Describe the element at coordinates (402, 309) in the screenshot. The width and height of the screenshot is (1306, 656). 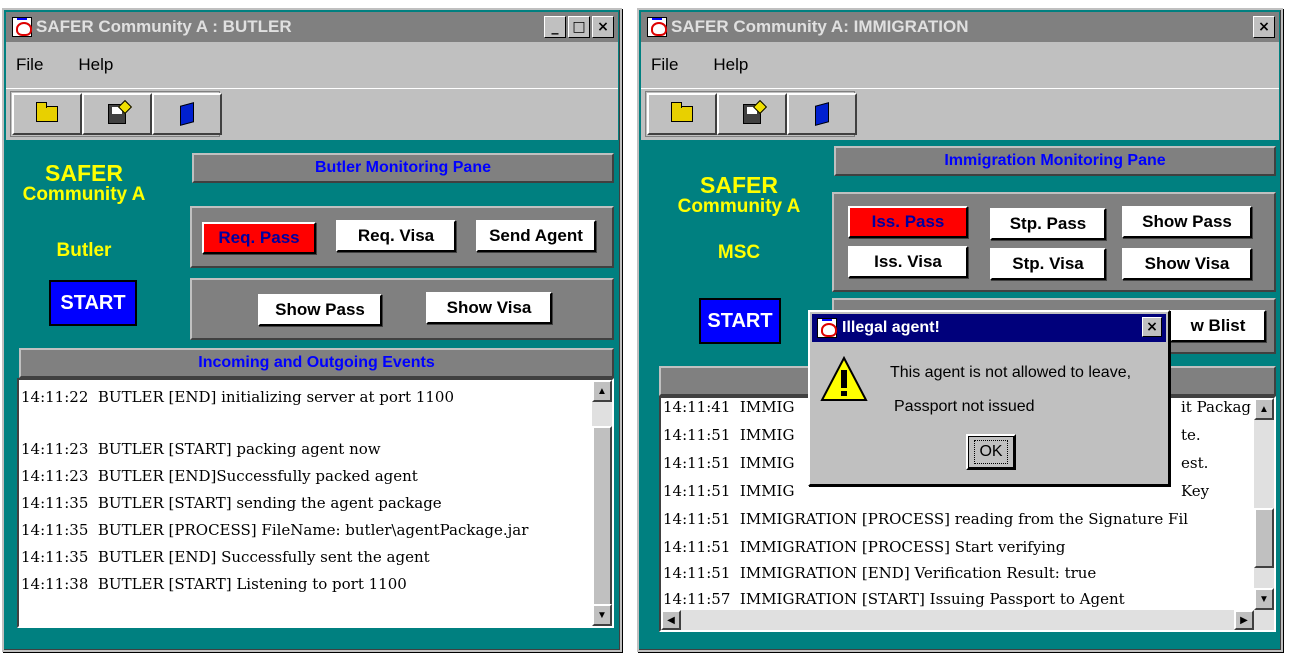
I see `show-button-group: Show Pass Show Visa` at that location.